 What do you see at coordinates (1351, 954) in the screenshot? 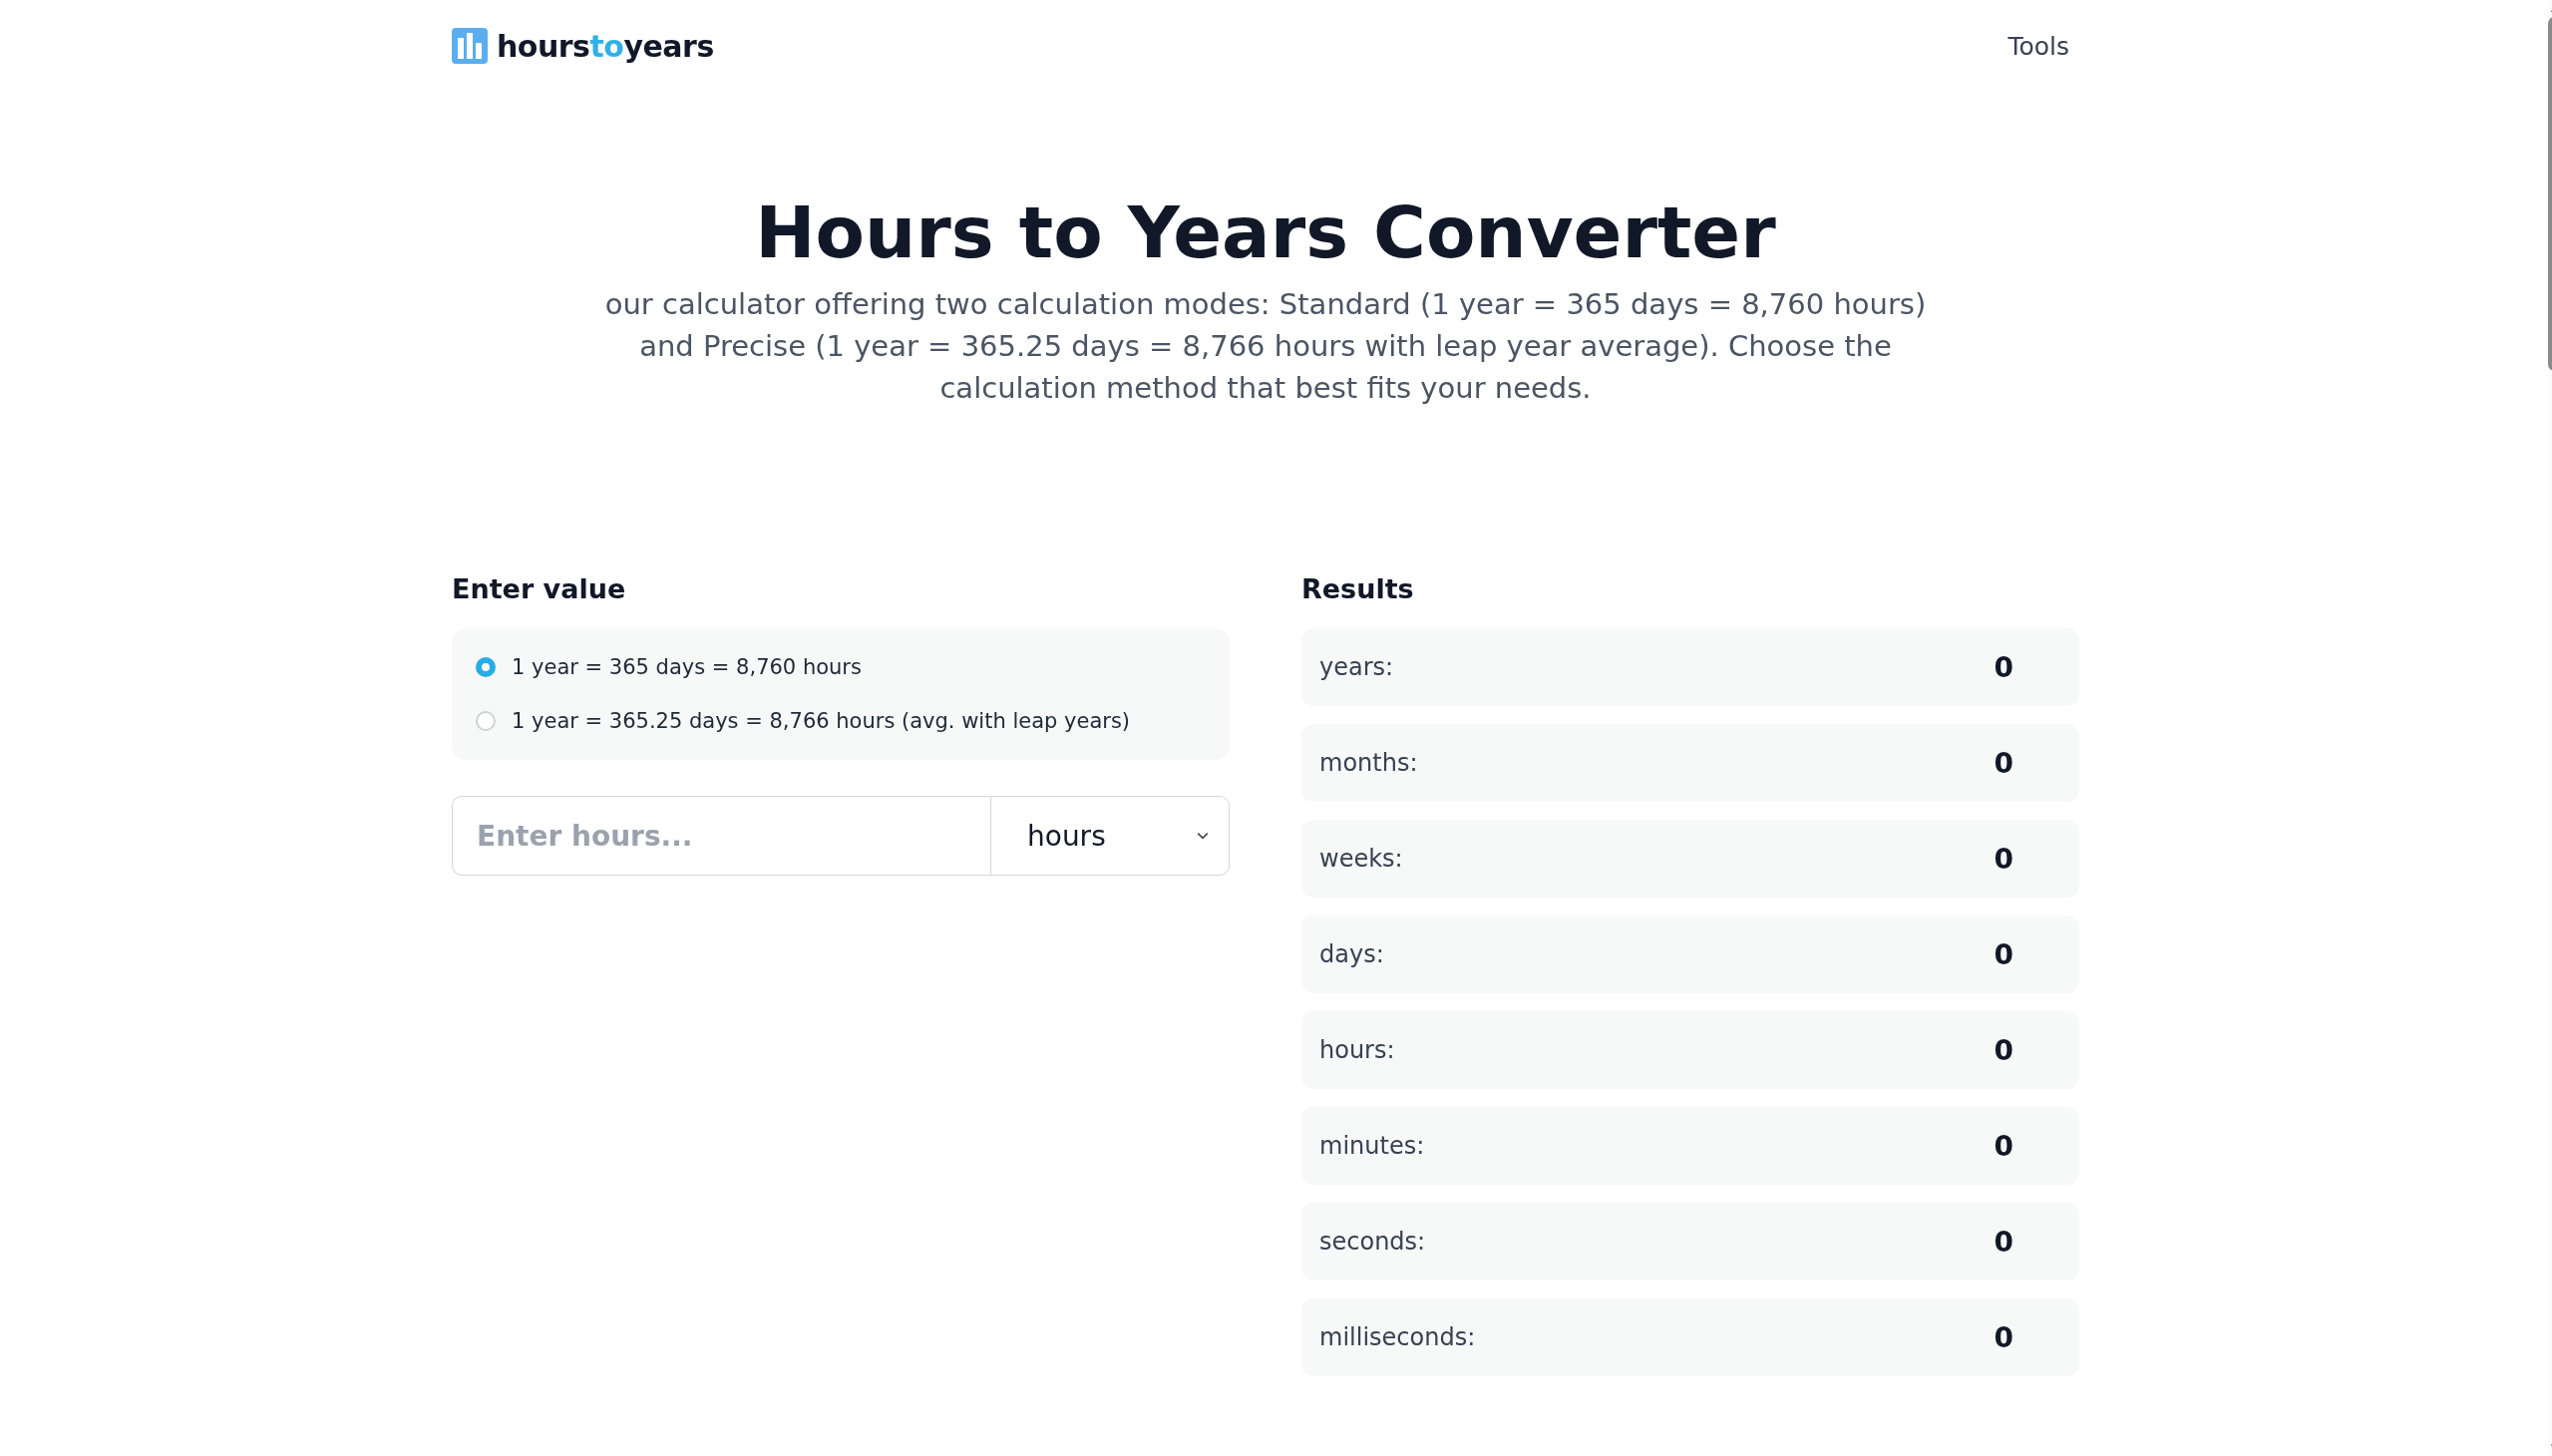
I see `result-label: days:` at bounding box center [1351, 954].